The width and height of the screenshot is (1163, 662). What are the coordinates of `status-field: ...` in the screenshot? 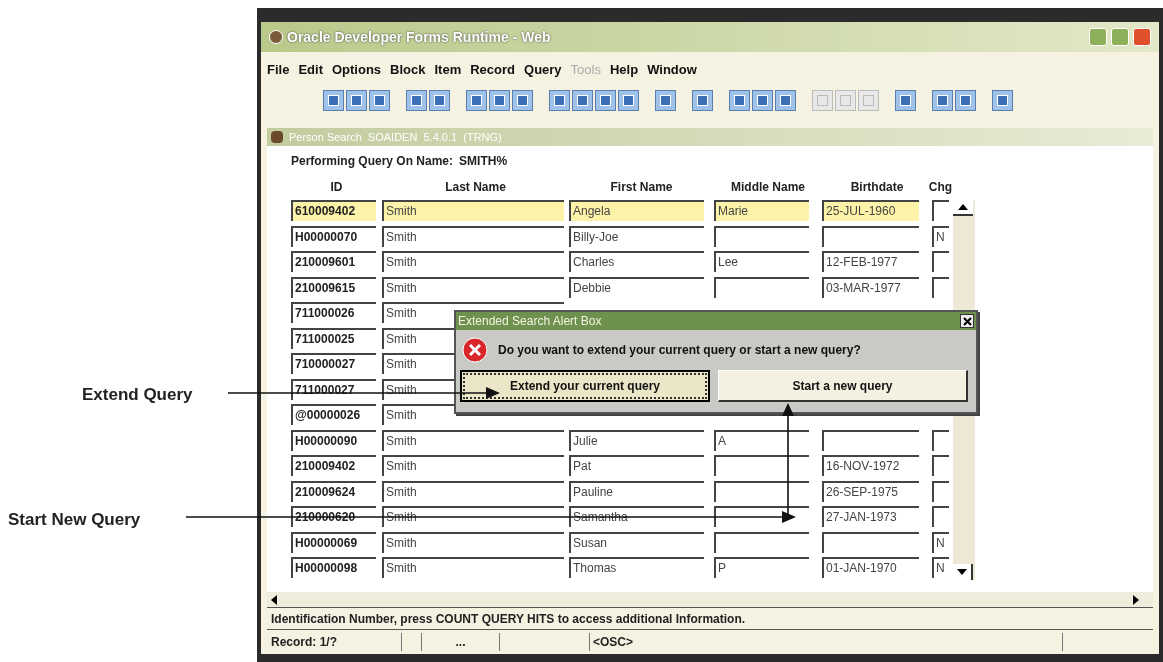 It's located at (460, 642).